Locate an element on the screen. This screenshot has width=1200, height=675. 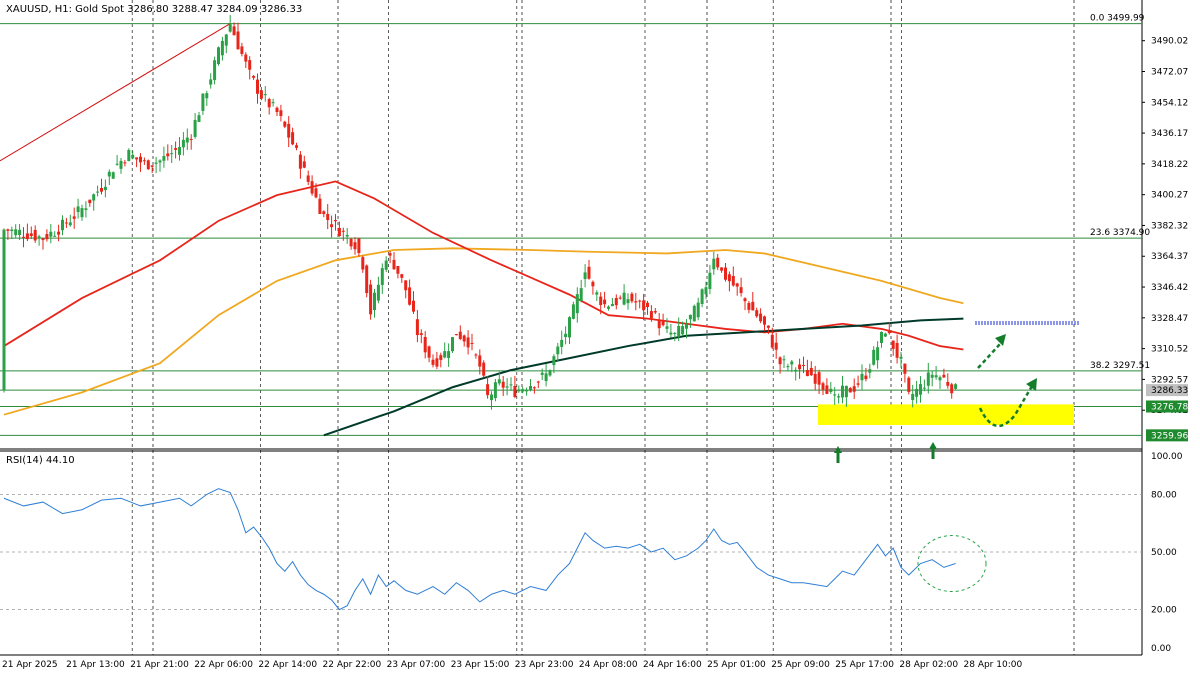
time-tick-label: 23 Apr 15:00 is located at coordinates (480, 665).